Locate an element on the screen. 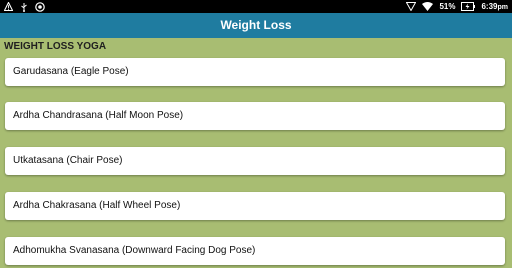 This screenshot has width=512, height=268. status-bar: 51% 6:39pm is located at coordinates (256, 6).